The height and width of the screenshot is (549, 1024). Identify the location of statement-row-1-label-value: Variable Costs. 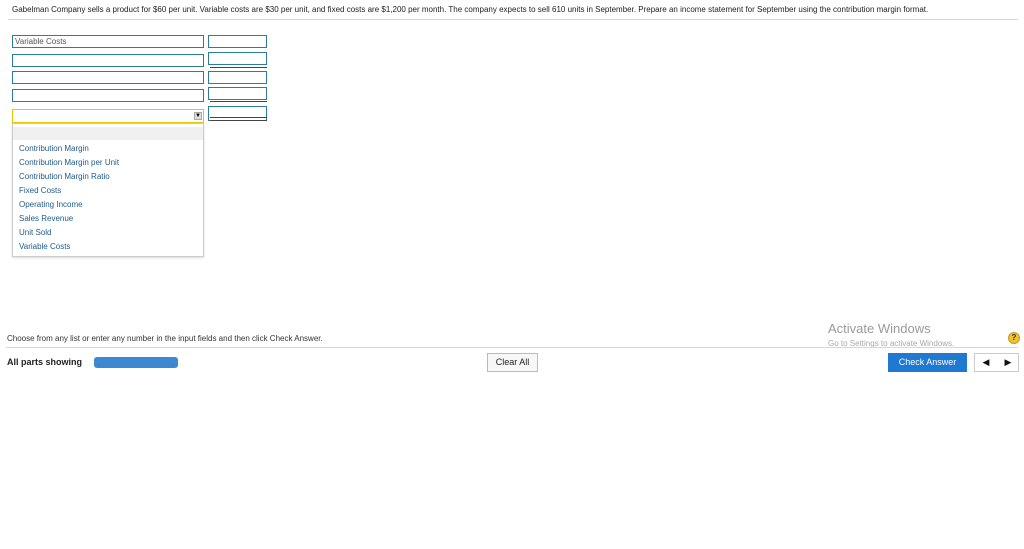
(41, 41).